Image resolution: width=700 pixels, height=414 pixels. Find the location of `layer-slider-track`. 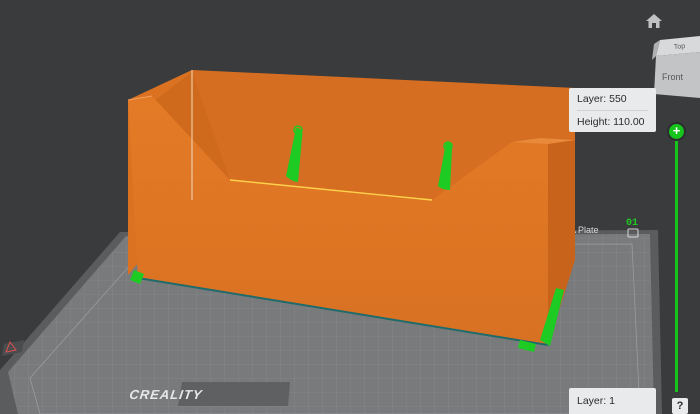

layer-slider-track is located at coordinates (676, 261).